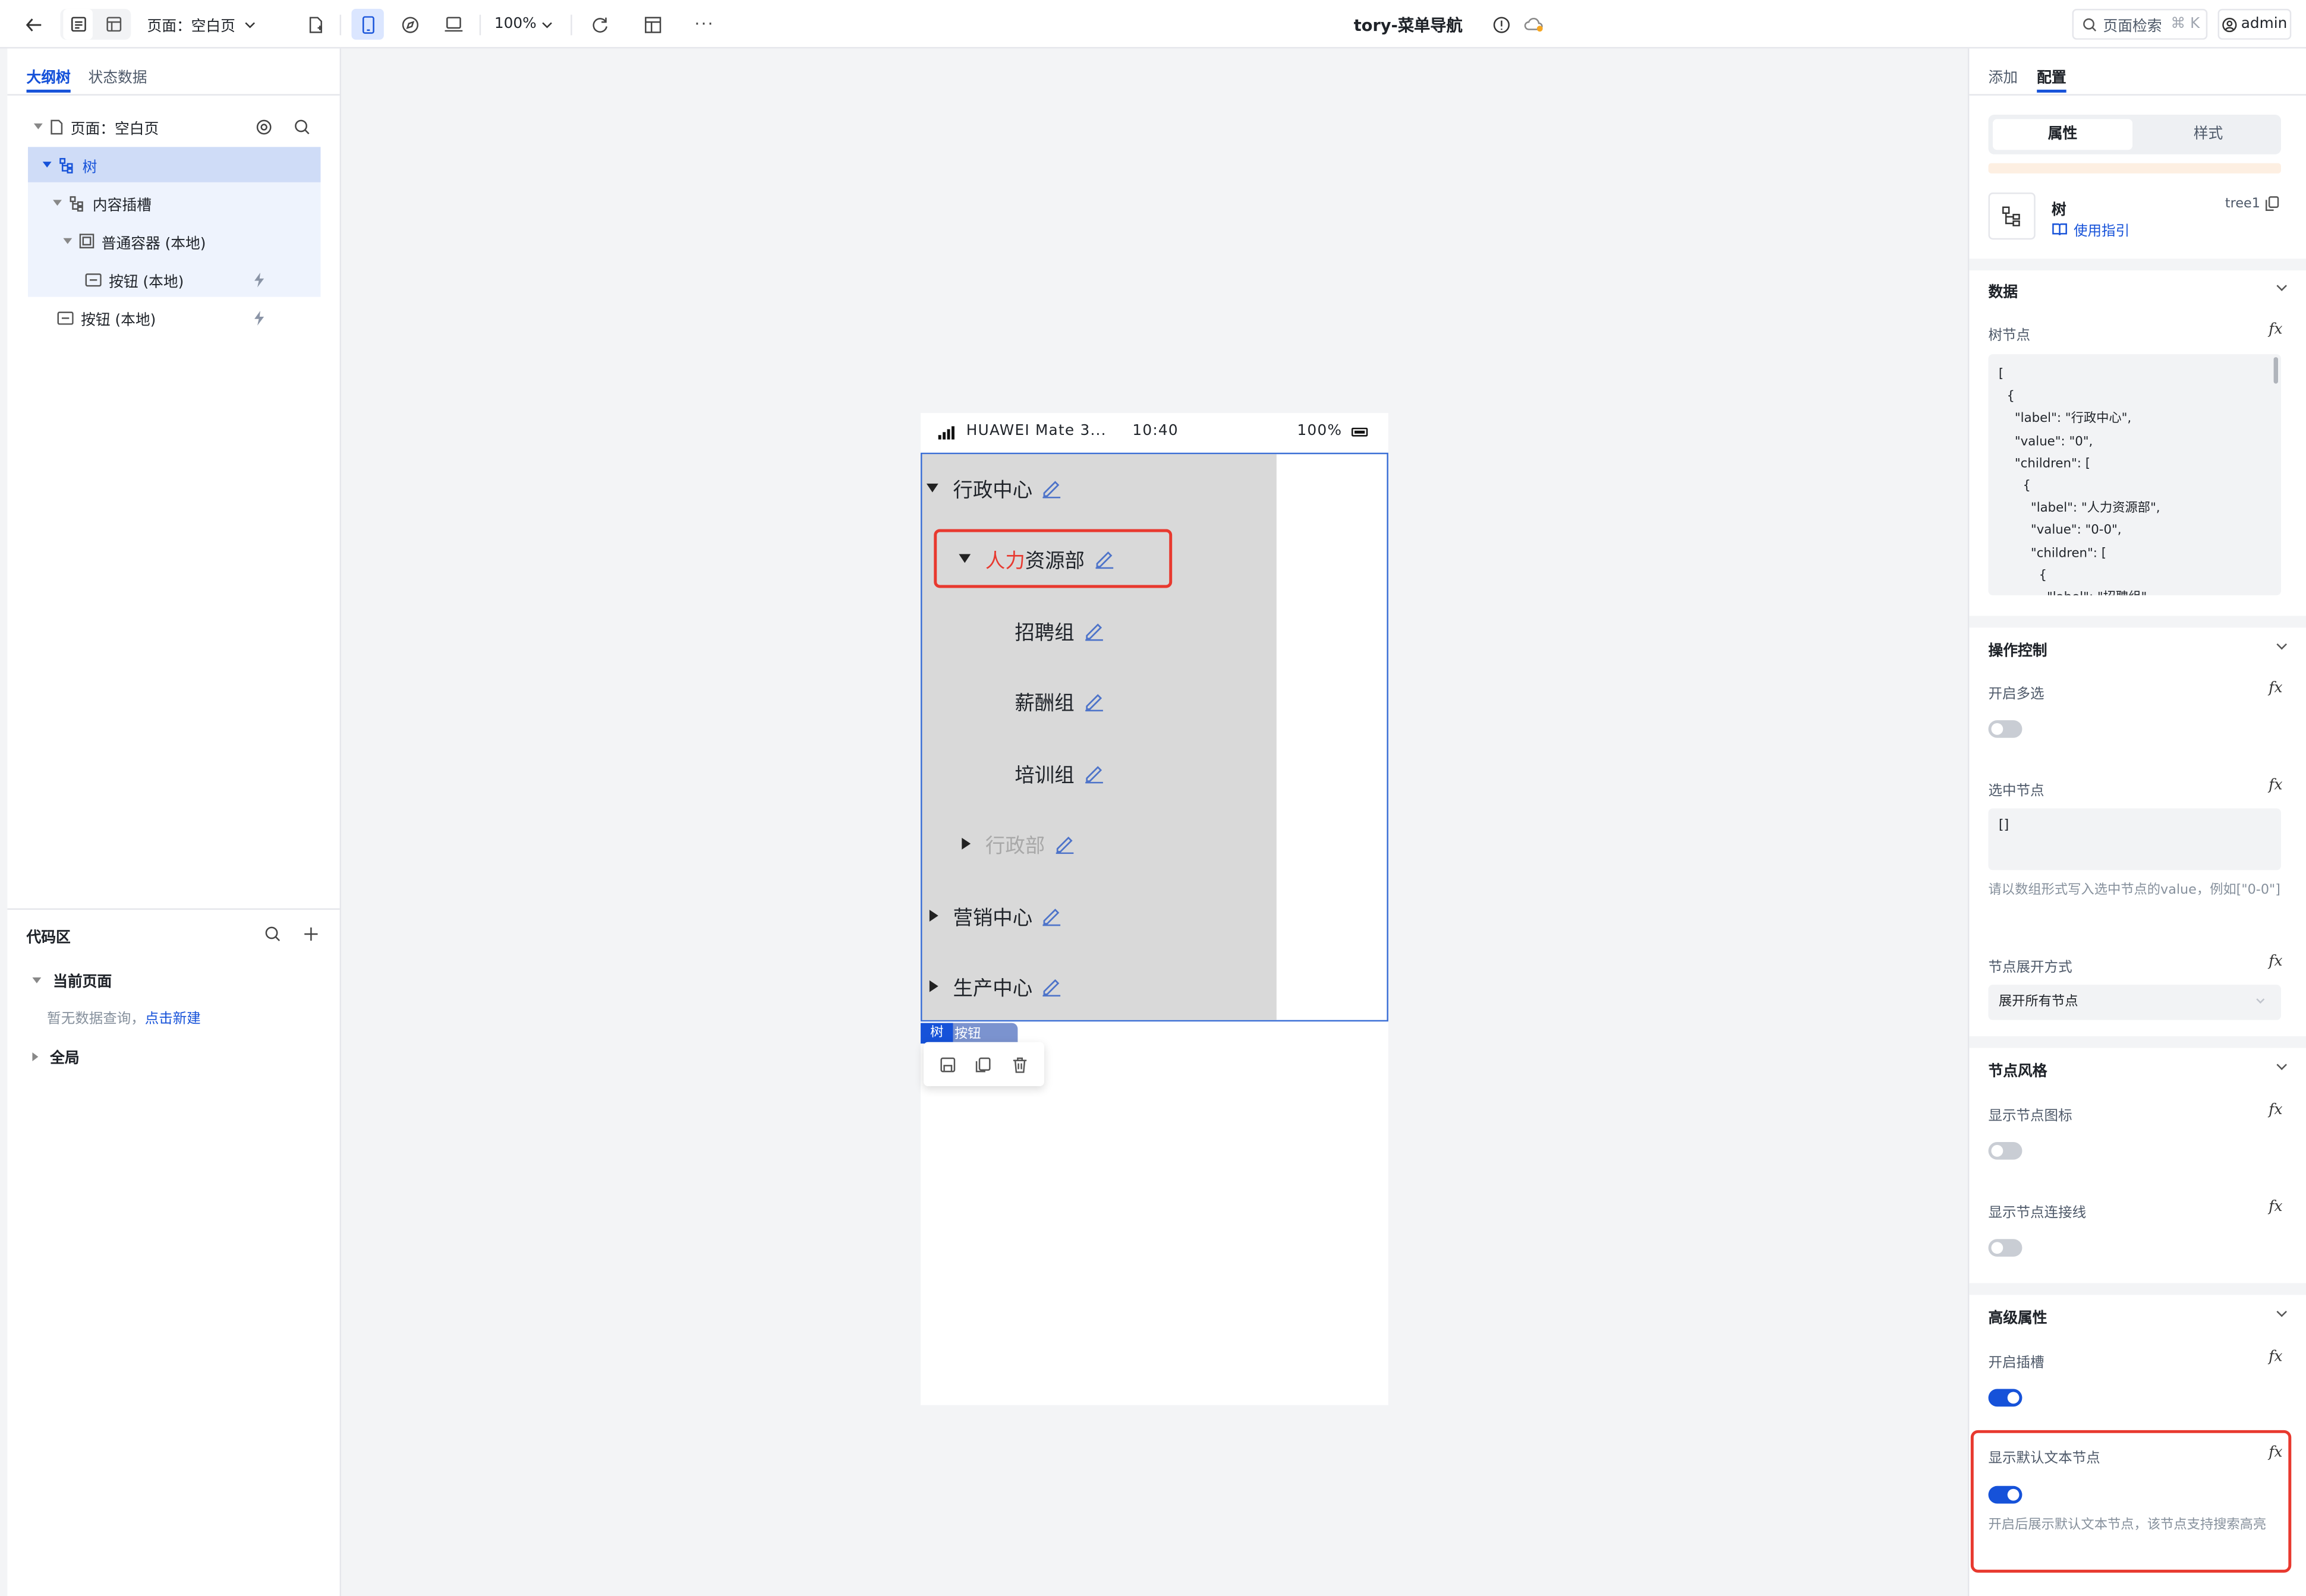 This screenshot has height=1596, width=2306. I want to click on selected-nodes-label: 选中节点, so click(2016, 792).